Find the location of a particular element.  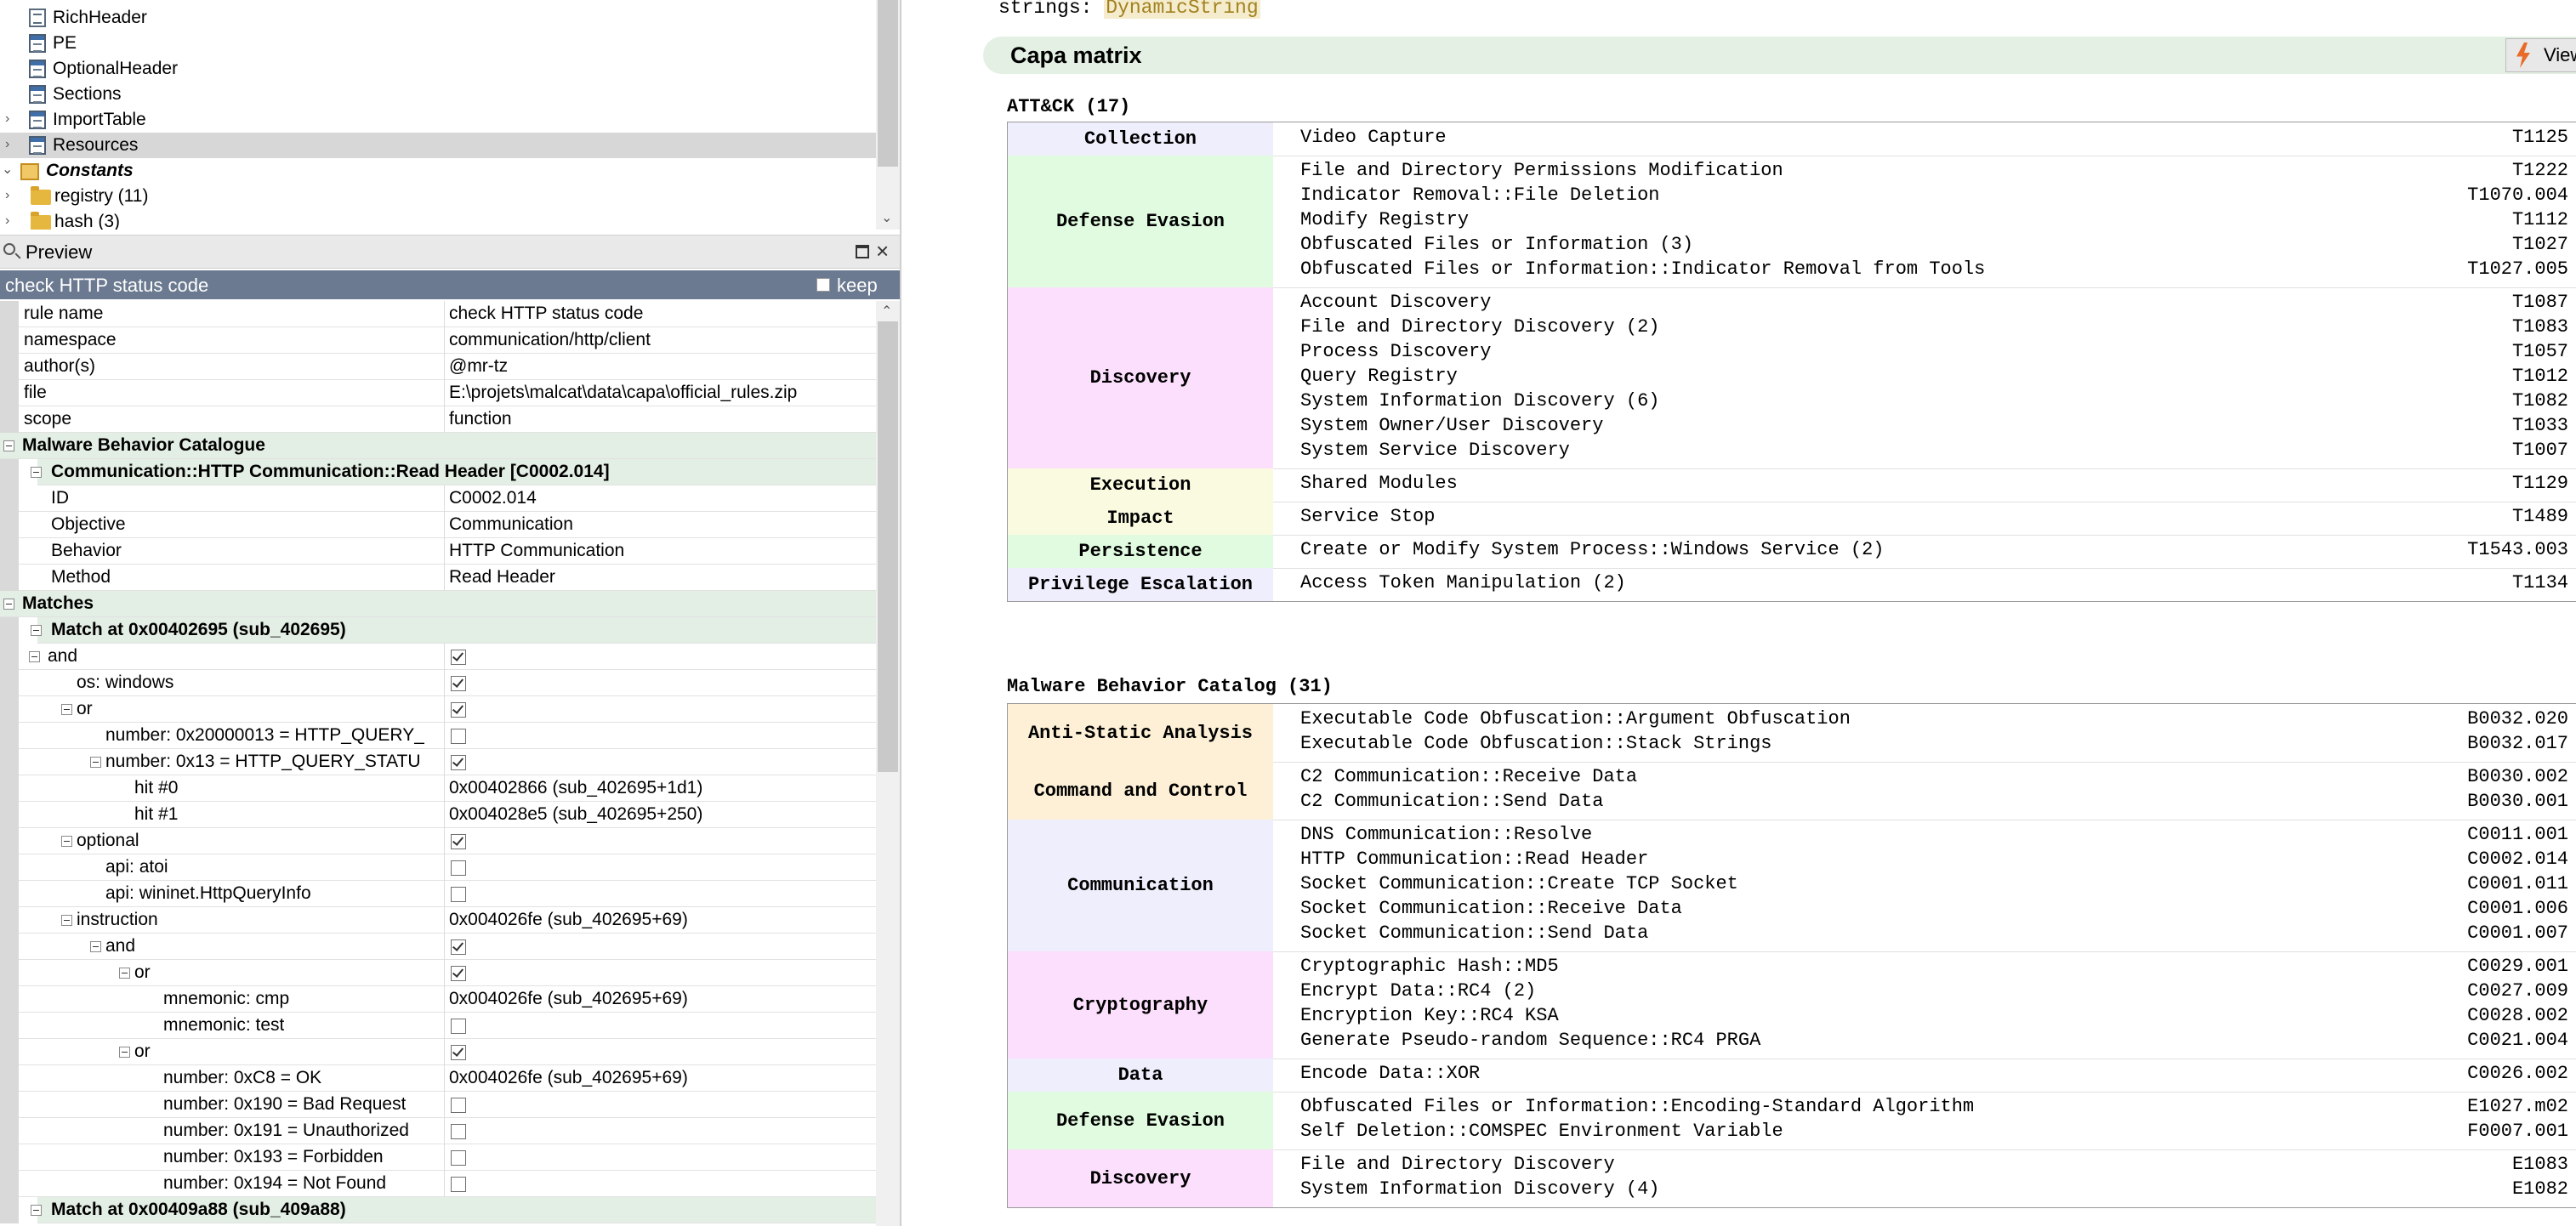

technique-id: T1134 is located at coordinates (2540, 582).